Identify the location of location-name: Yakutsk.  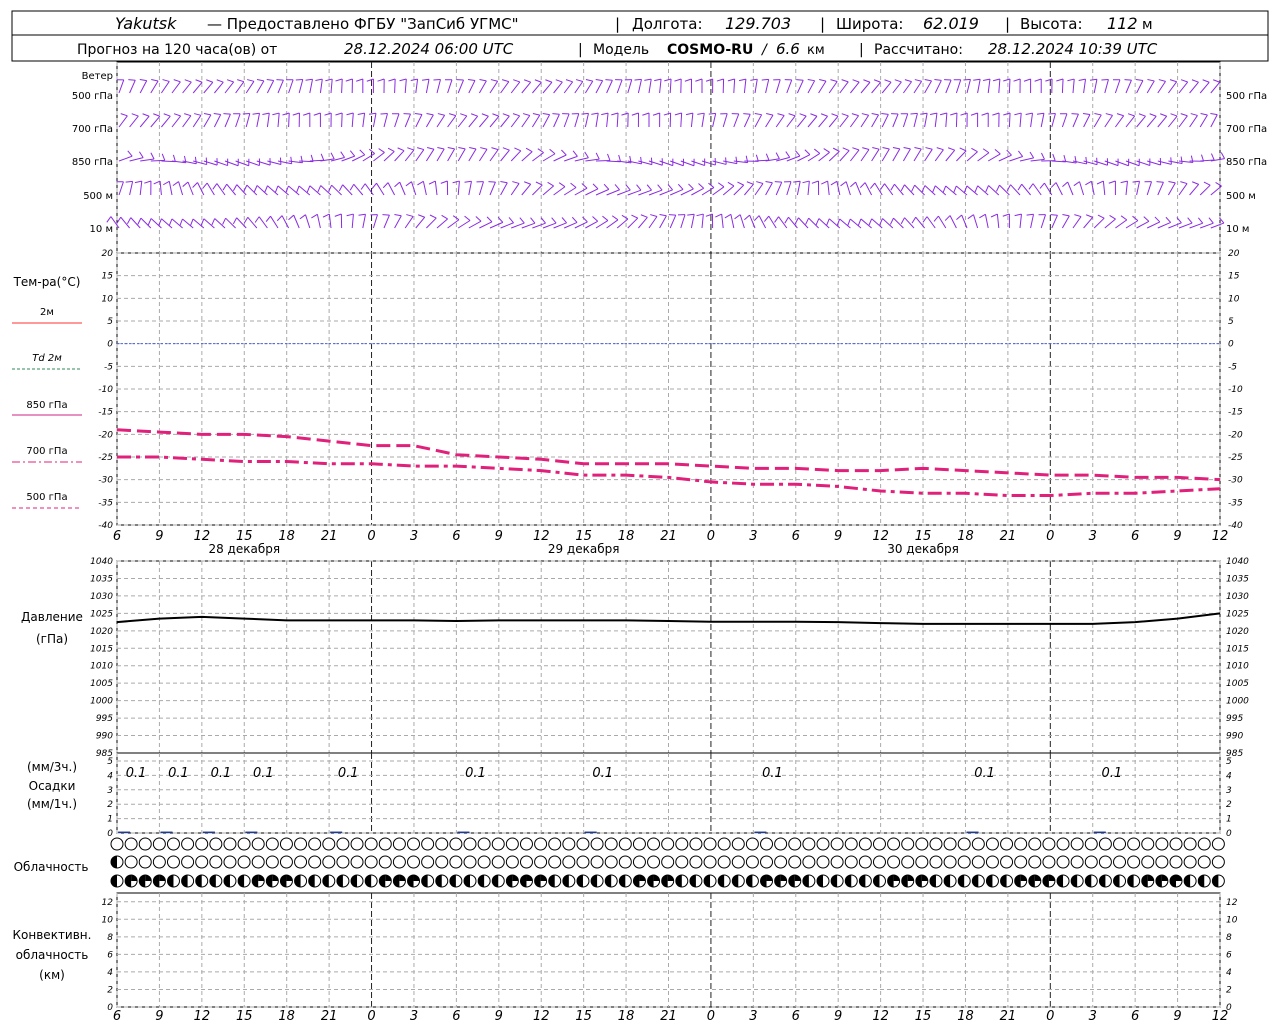
(146, 23).